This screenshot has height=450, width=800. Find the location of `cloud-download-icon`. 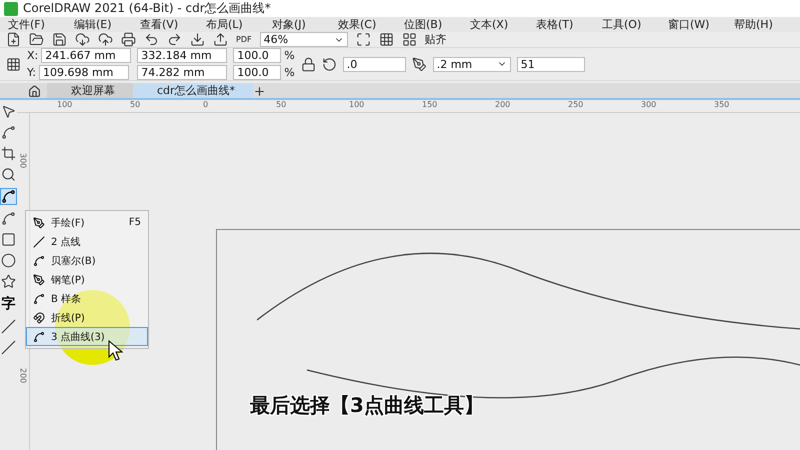

cloud-download-icon is located at coordinates (82, 39).